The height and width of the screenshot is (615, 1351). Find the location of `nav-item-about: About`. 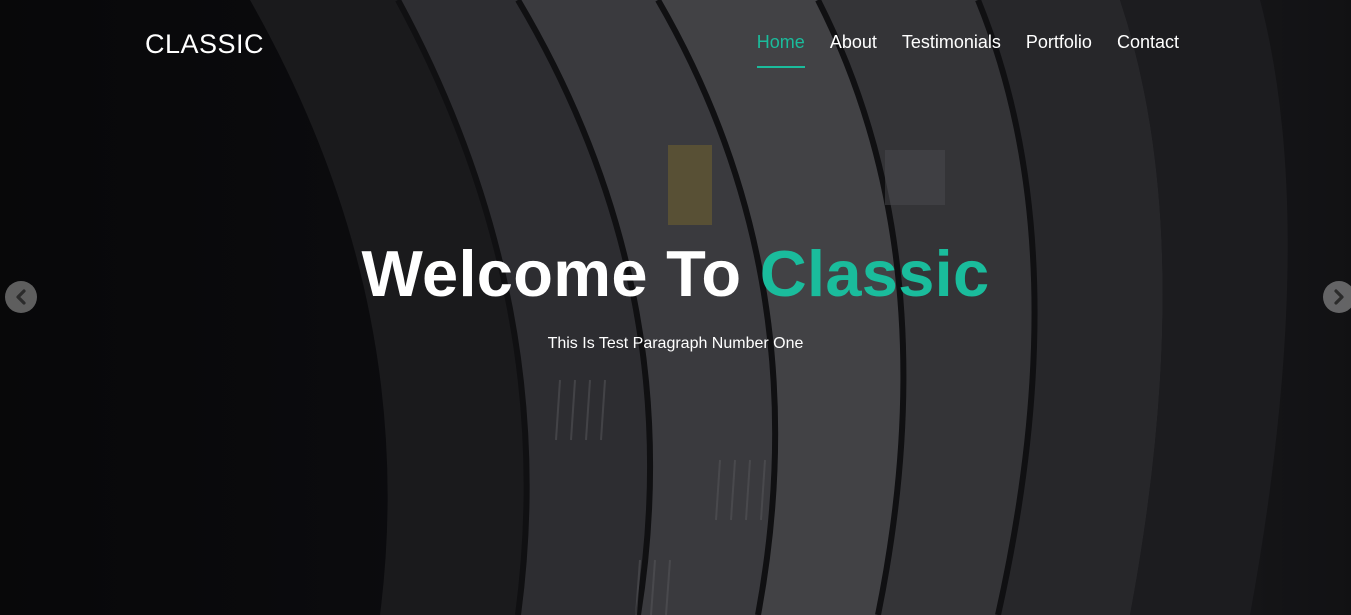

nav-item-about: About is located at coordinates (853, 50).